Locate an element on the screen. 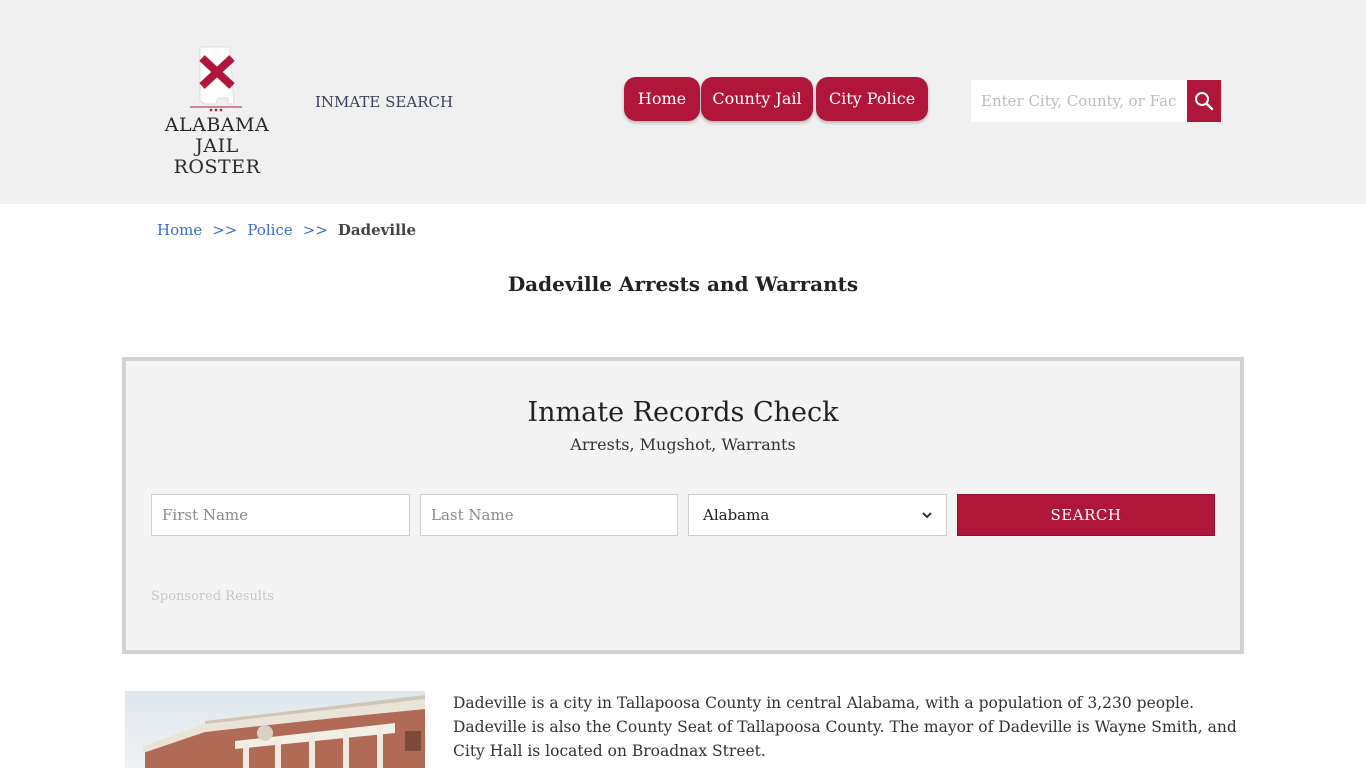 The width and height of the screenshot is (1366, 768). sponsored-results-label: Sponsored Results is located at coordinates (212, 596).